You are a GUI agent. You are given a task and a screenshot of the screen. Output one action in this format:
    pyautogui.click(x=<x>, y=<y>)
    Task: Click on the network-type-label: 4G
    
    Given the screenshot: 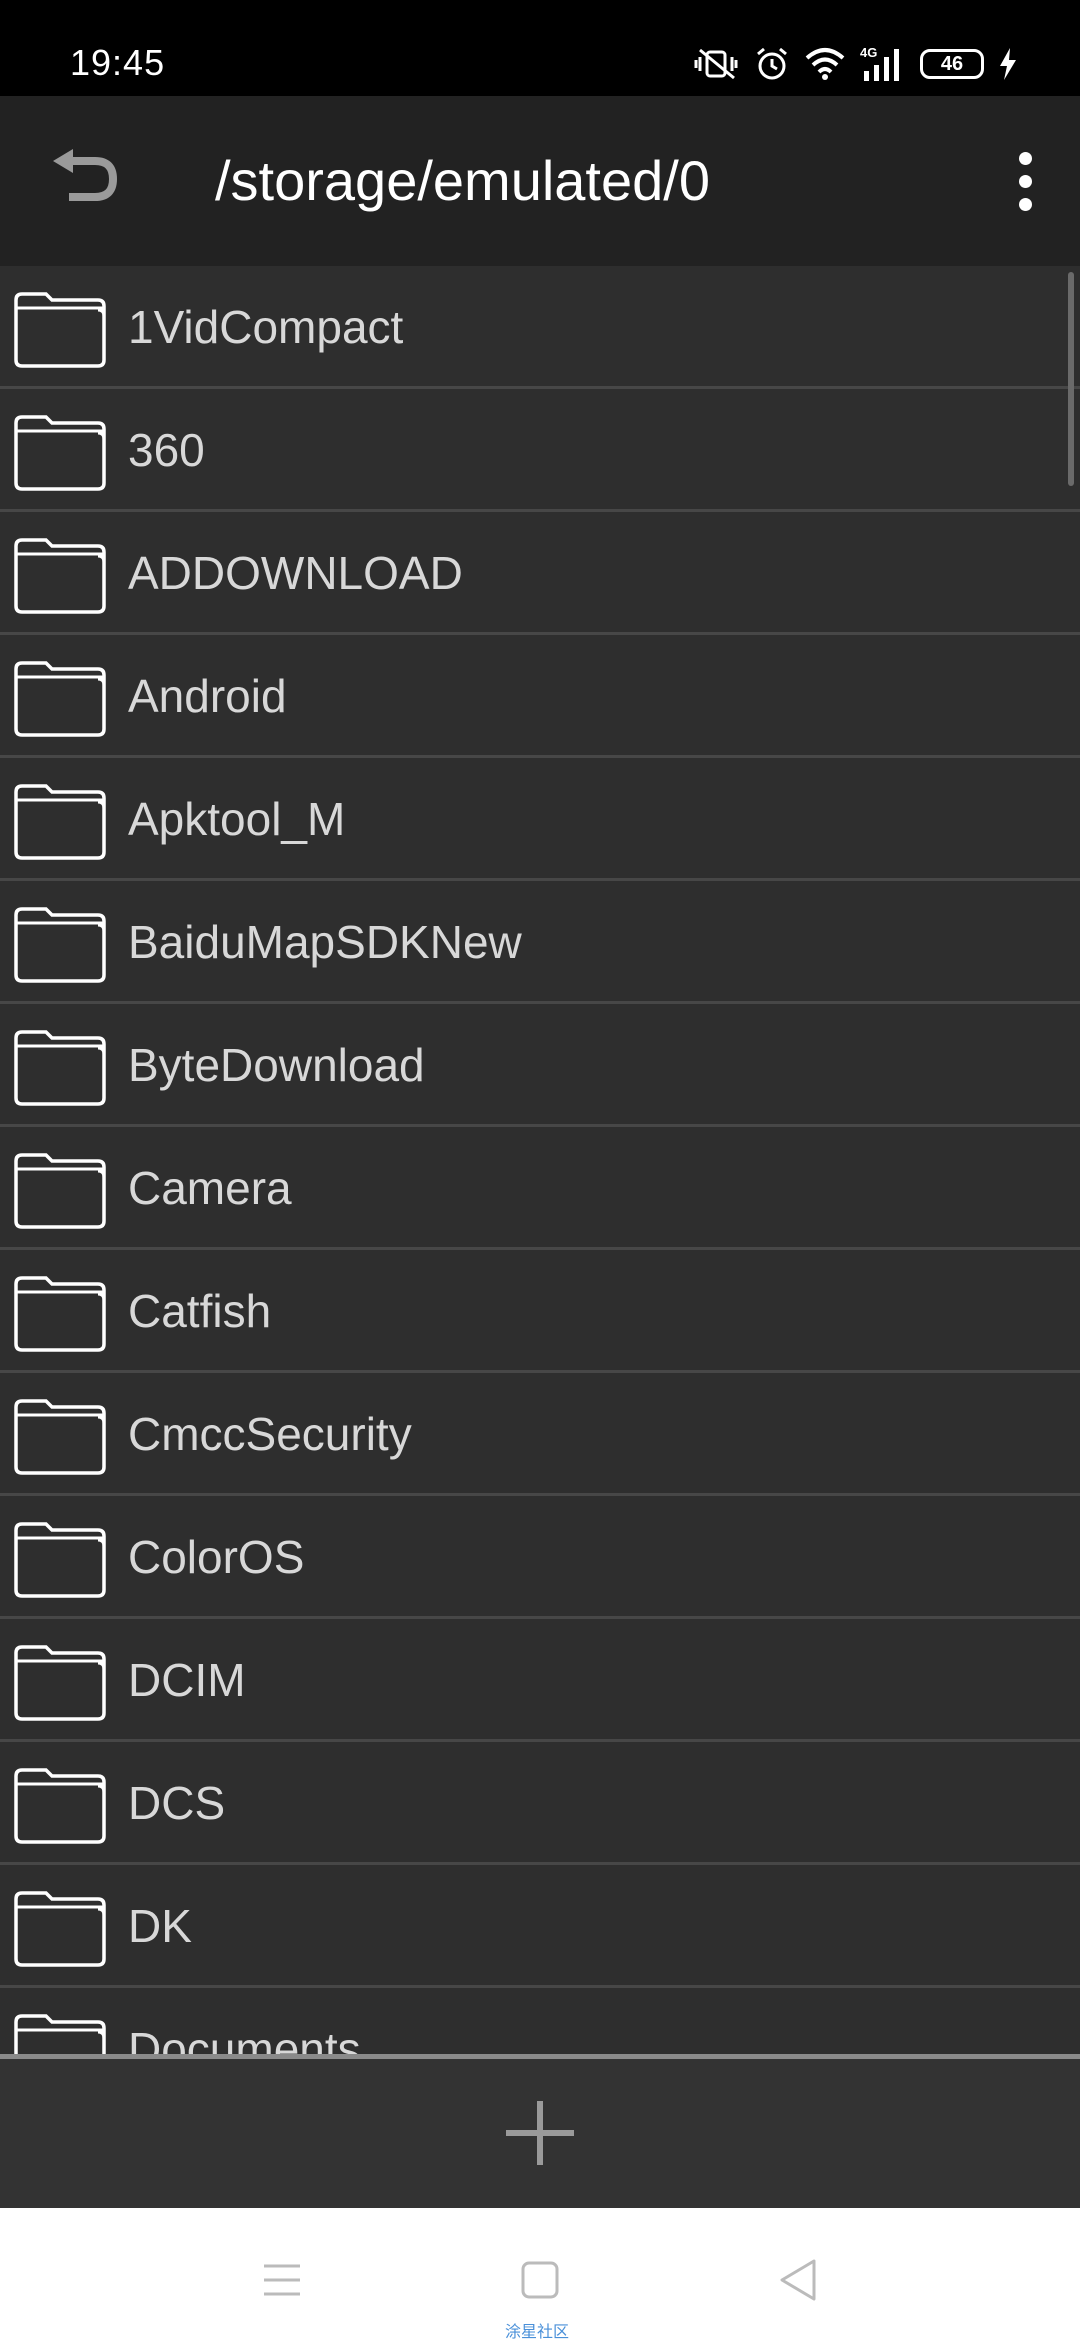 What is the action you would take?
    pyautogui.click(x=868, y=52)
    